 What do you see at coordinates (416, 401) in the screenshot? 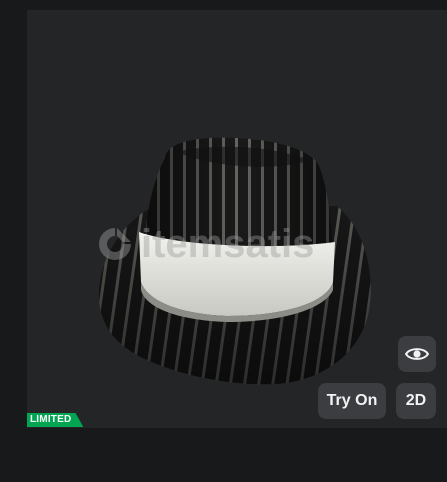
I see `2d-view-button: 2D` at bounding box center [416, 401].